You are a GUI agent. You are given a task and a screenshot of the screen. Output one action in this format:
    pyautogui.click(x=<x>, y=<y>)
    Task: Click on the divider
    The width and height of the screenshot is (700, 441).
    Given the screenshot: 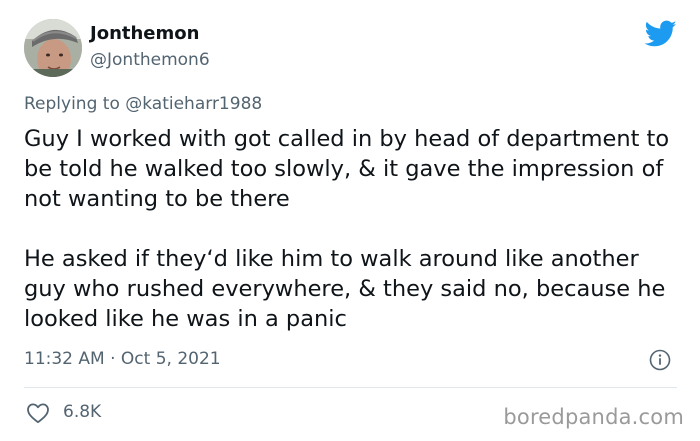 What is the action you would take?
    pyautogui.click(x=350, y=387)
    